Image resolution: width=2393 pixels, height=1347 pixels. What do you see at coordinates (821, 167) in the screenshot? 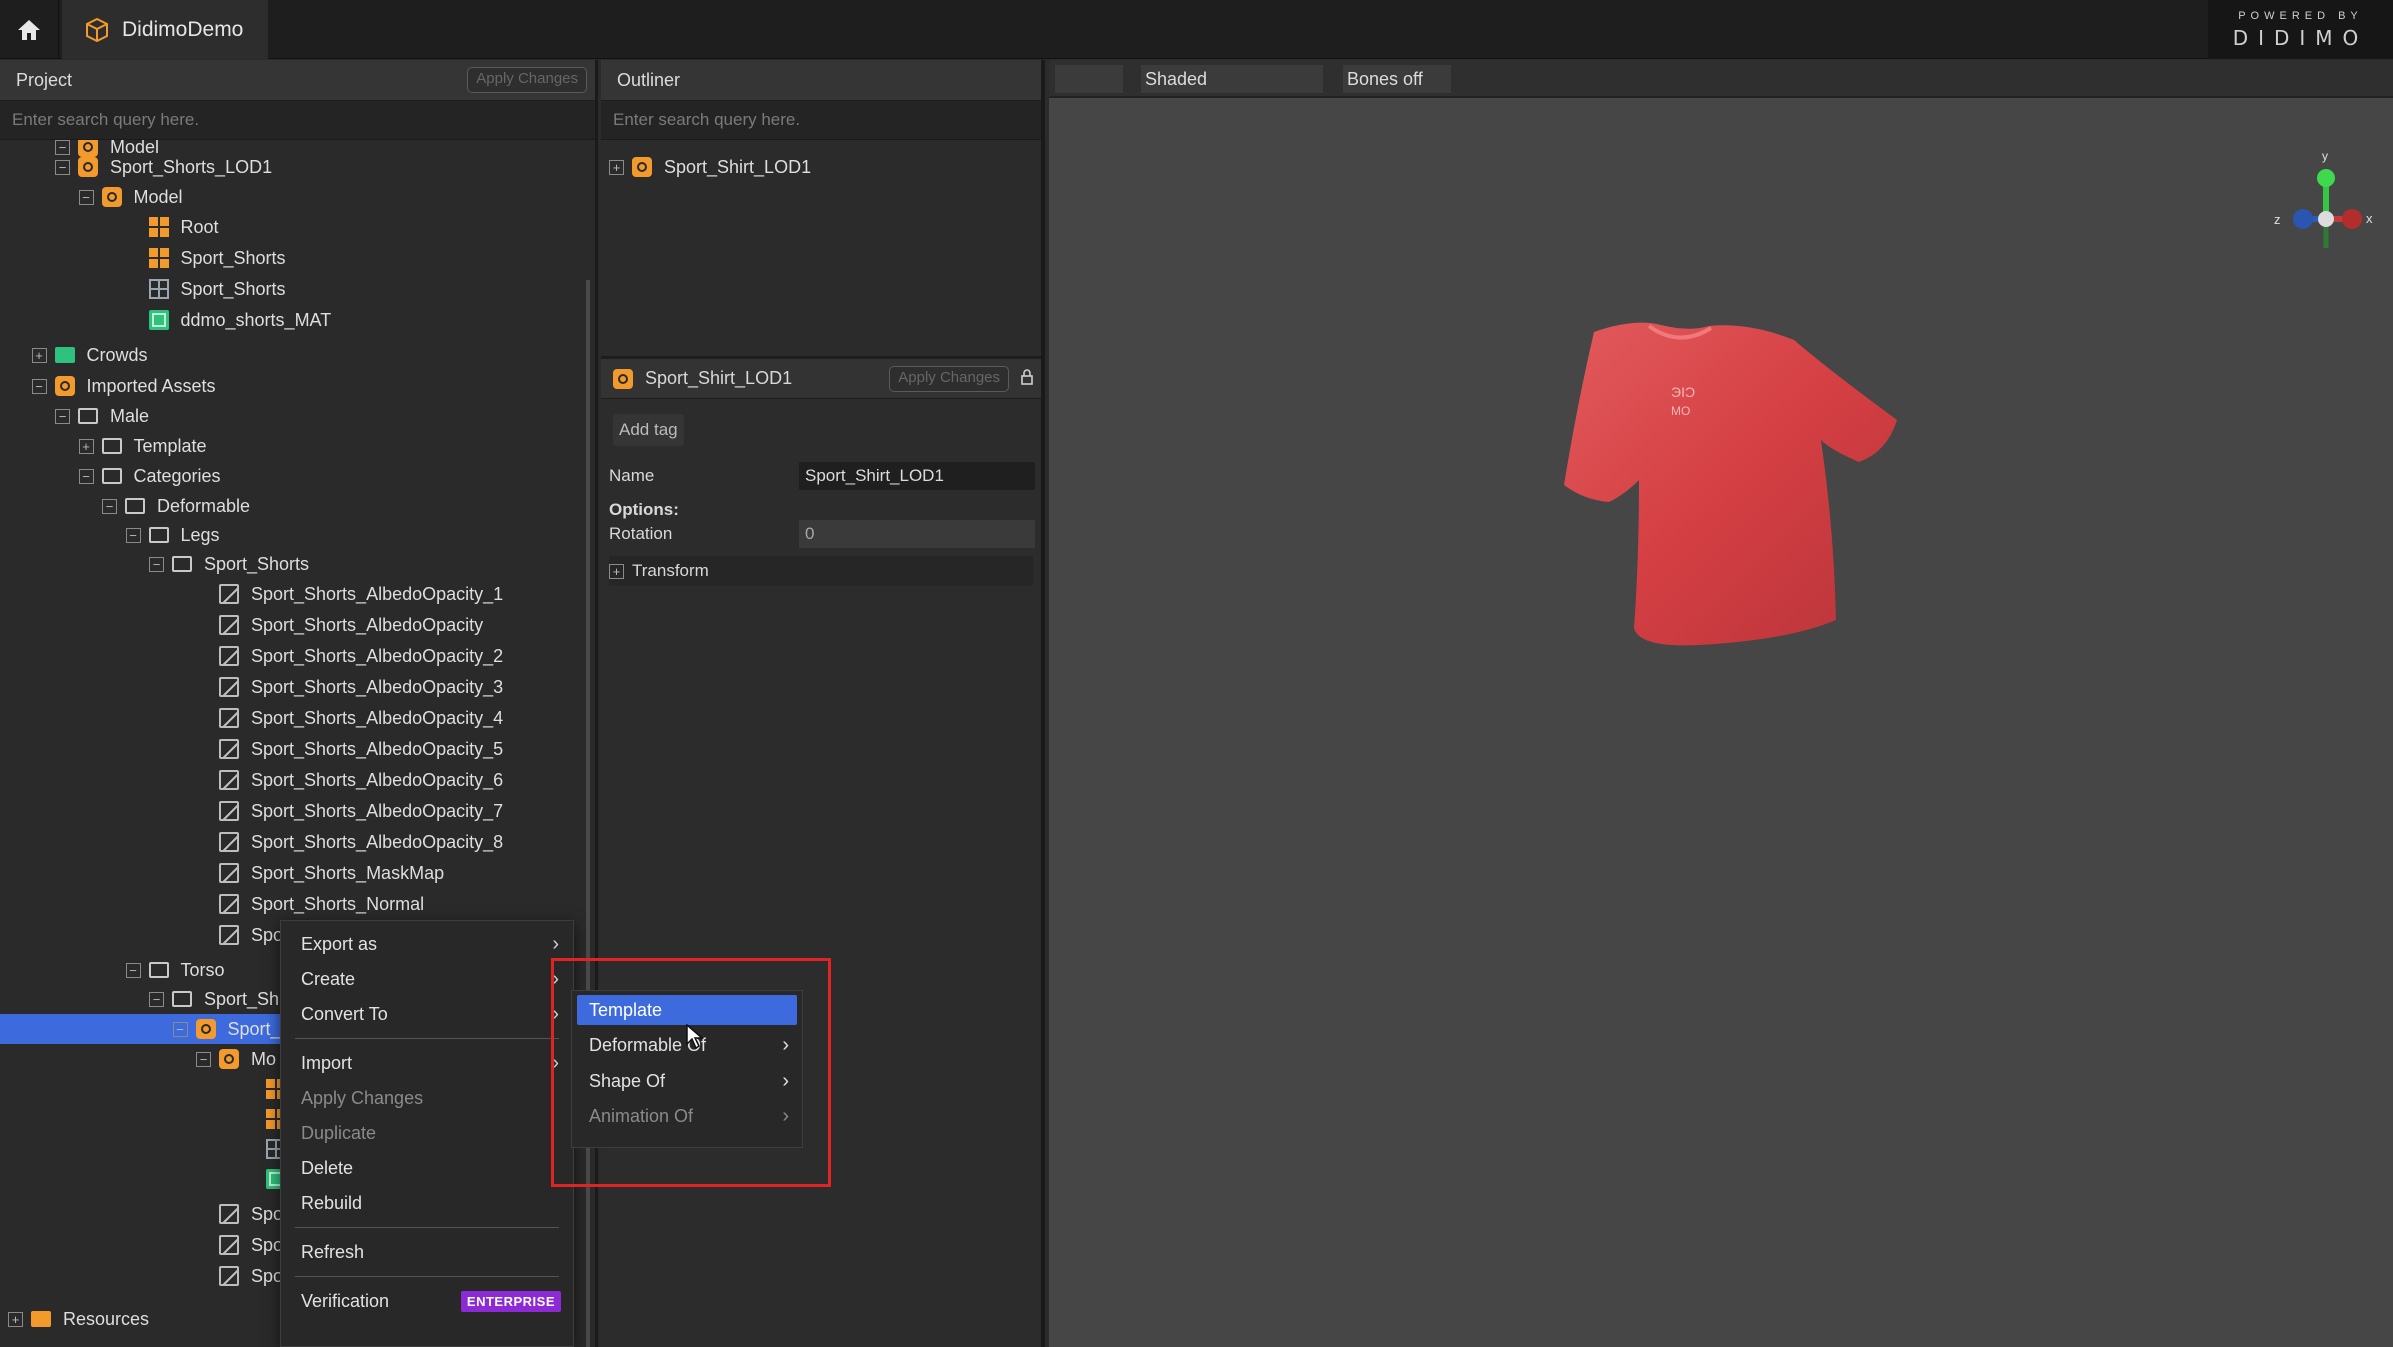
I see `outliner-item: + Sport_Shirt_LOD1` at bounding box center [821, 167].